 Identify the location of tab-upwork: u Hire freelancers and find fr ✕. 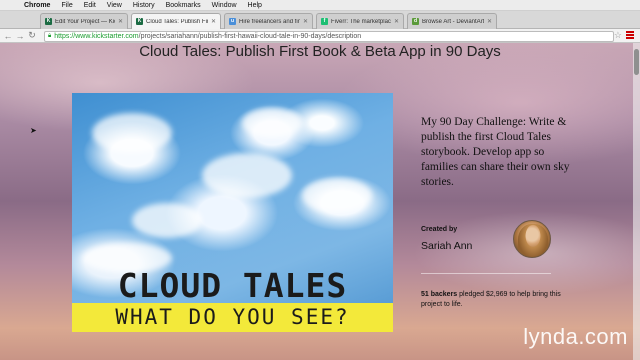
(268, 21).